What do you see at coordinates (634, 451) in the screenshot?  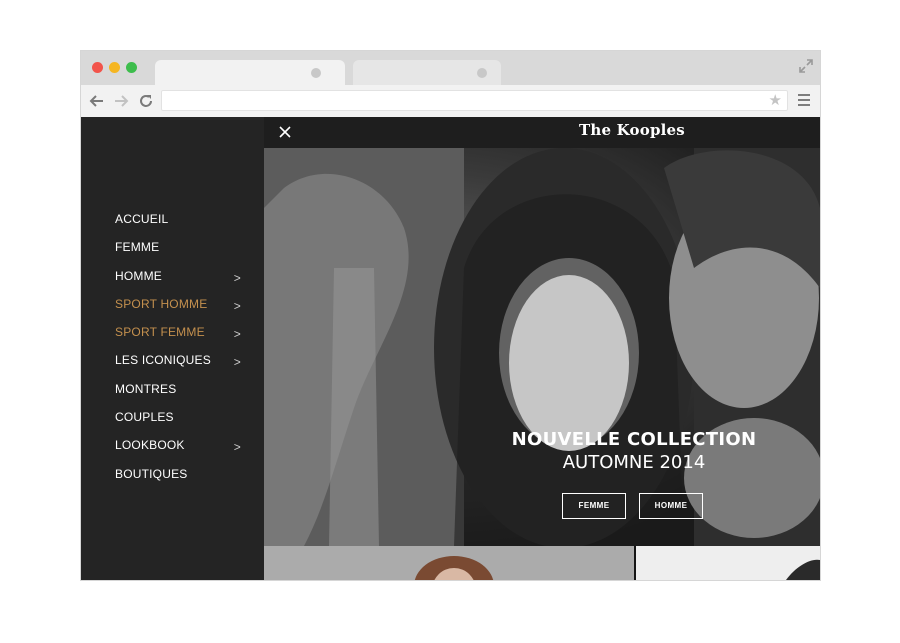 I see `hero-text: NOUVELLE COLLECTION AUTOMNE 2014` at bounding box center [634, 451].